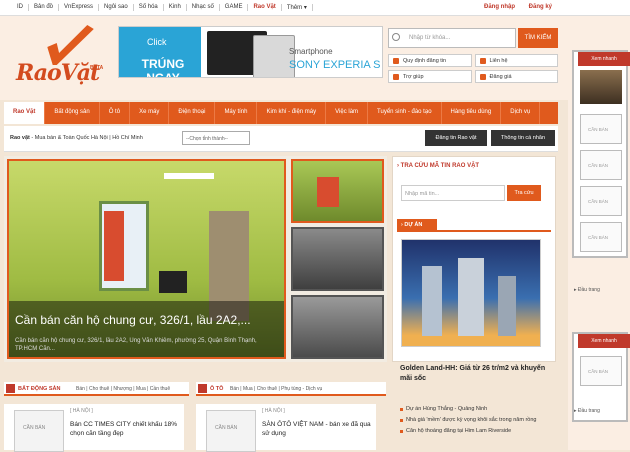 This screenshot has height=452, width=630. Describe the element at coordinates (516, 60) in the screenshot. I see `quick-link-contact: Liên hệ` at that location.